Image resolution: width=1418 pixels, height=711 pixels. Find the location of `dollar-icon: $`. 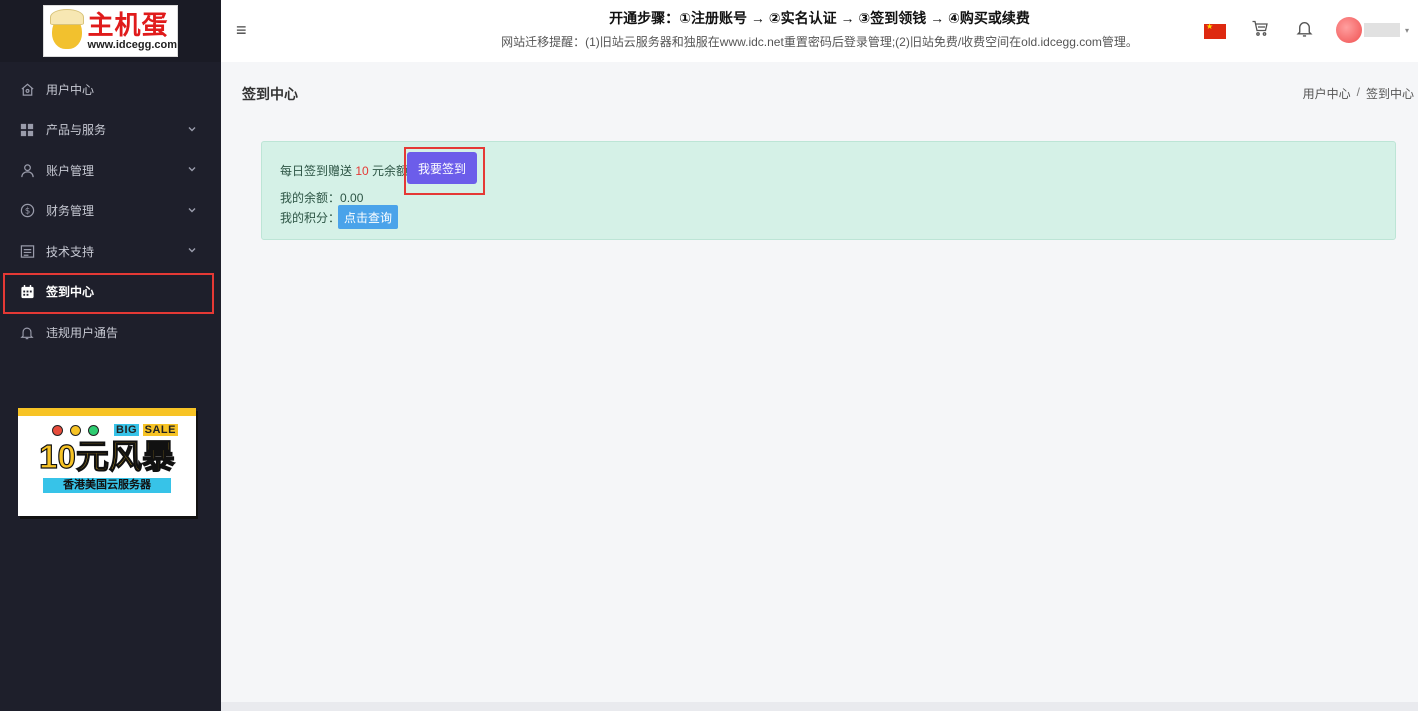

dollar-icon: $ is located at coordinates (27, 211).